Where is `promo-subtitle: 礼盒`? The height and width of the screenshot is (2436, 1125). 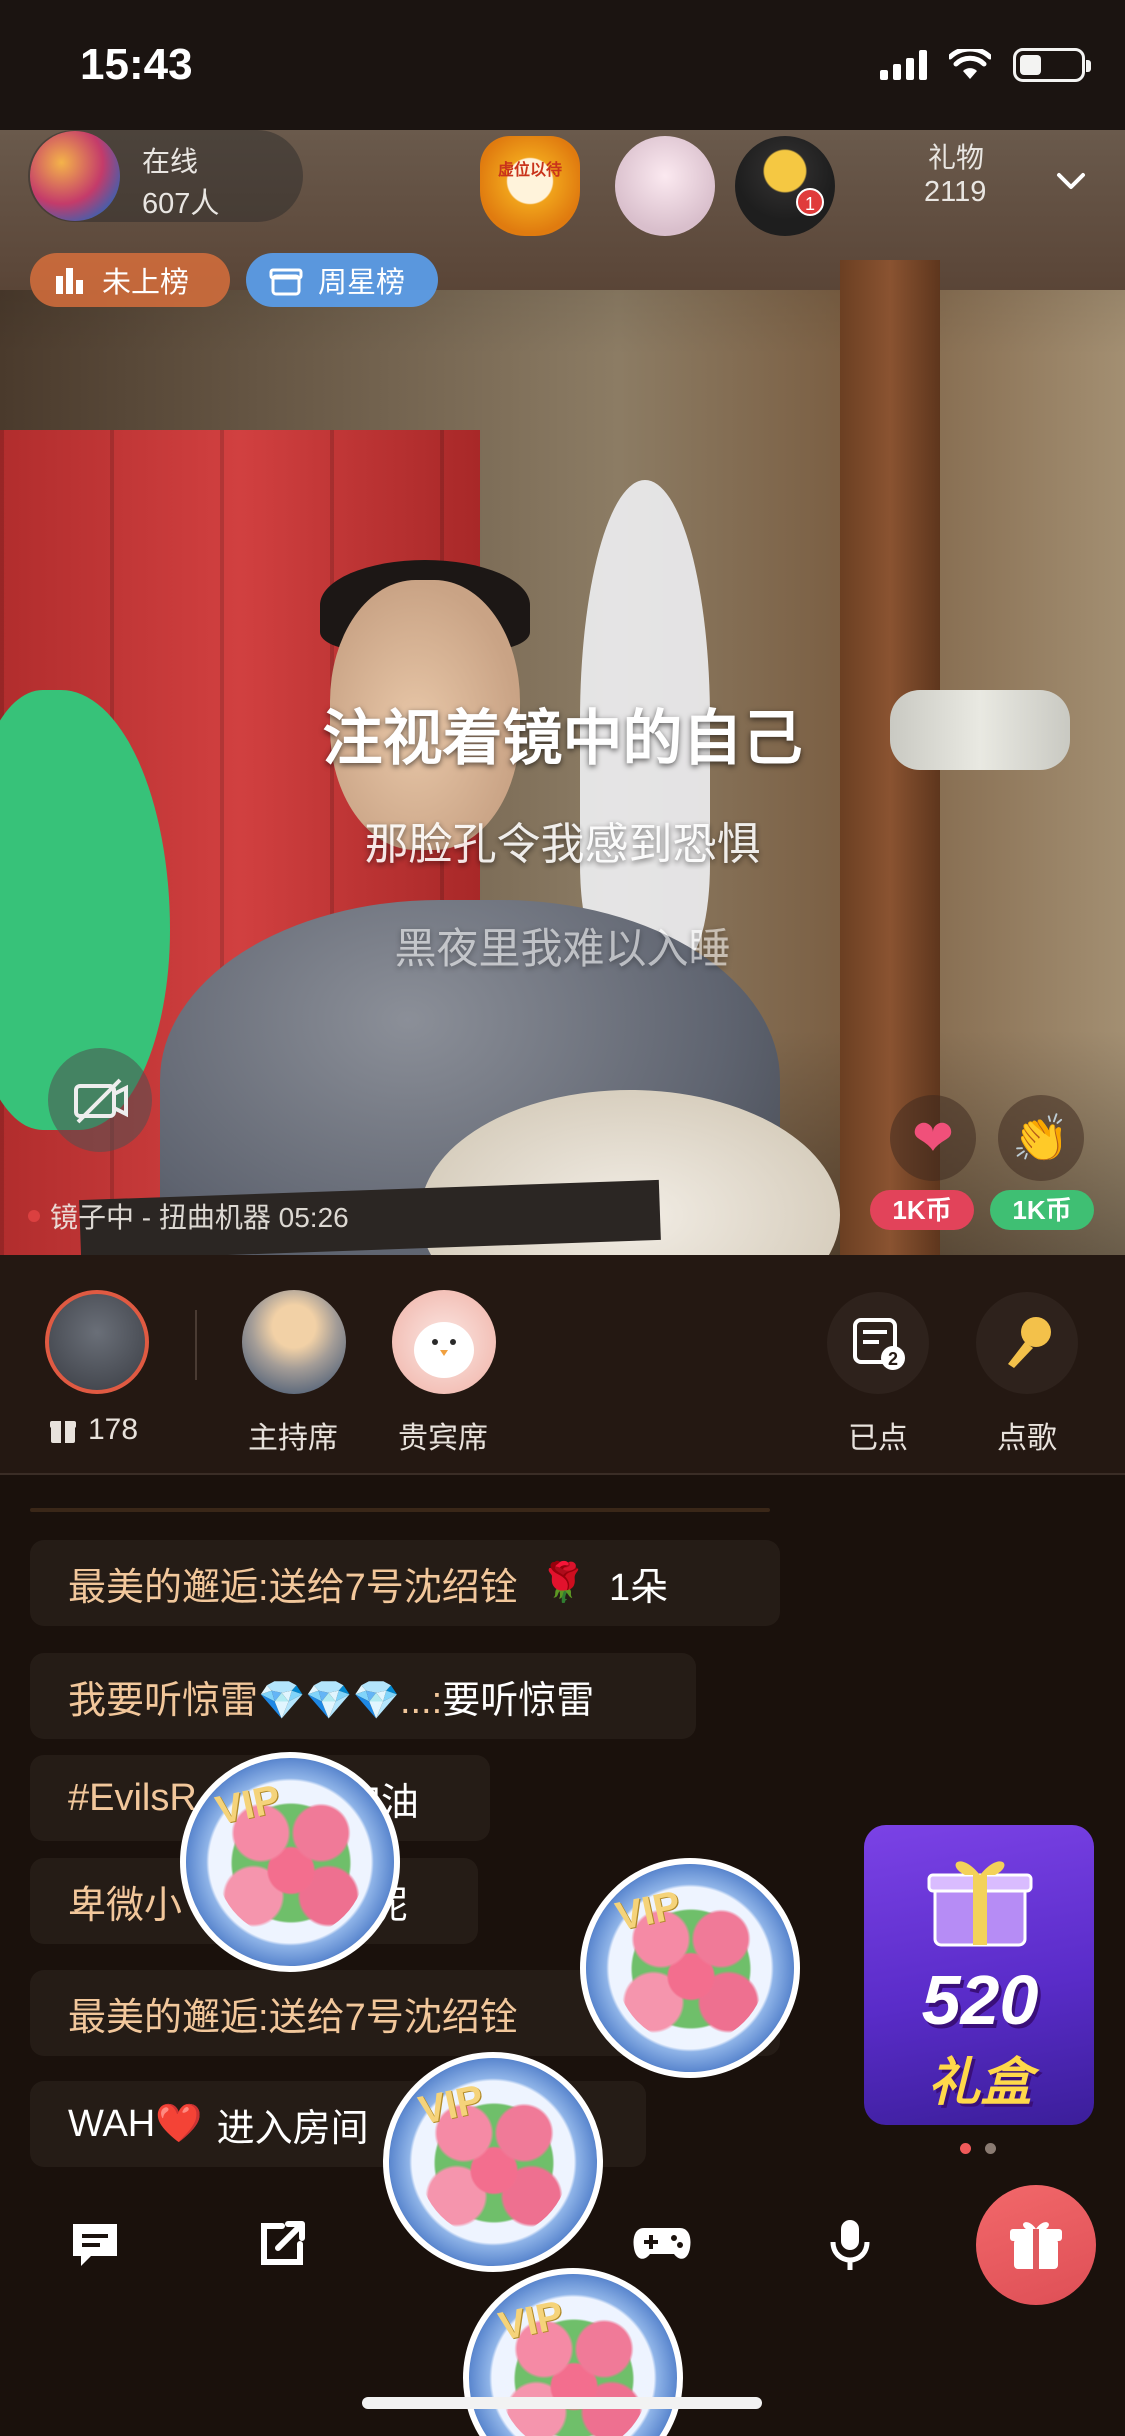 promo-subtitle: 礼盒 is located at coordinates (979, 2083).